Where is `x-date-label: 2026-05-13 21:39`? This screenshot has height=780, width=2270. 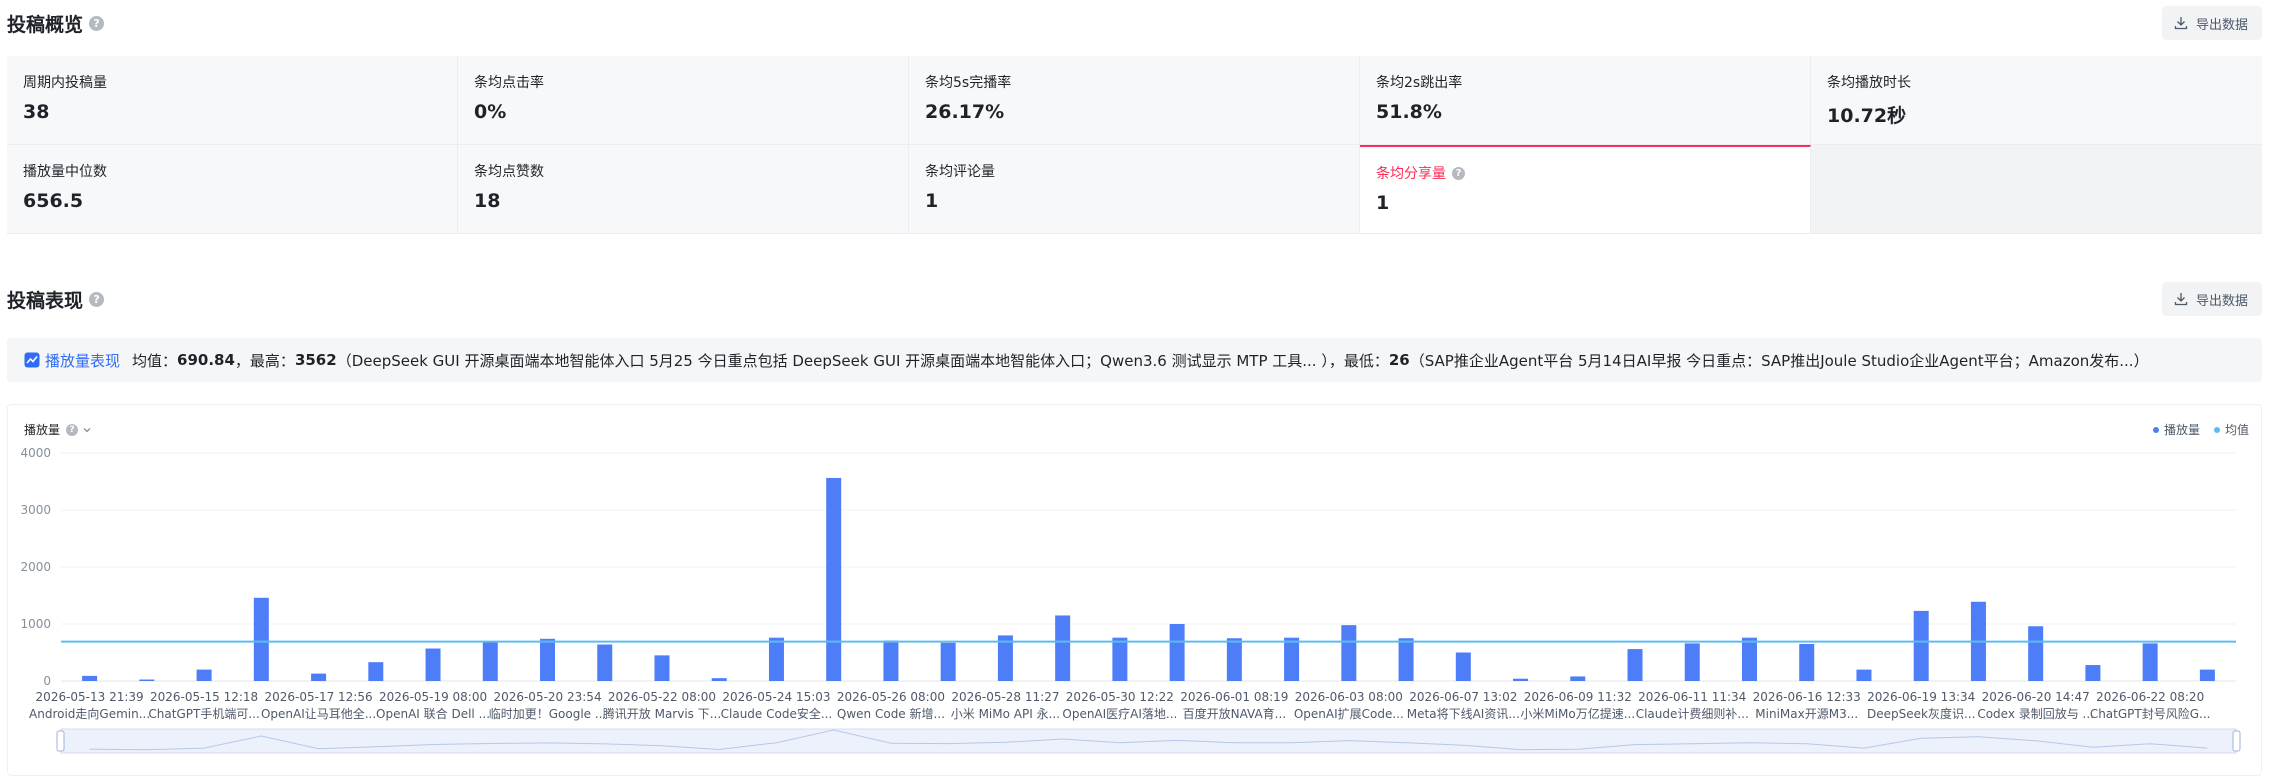
x-date-label: 2026-05-13 21:39 is located at coordinates (90, 697).